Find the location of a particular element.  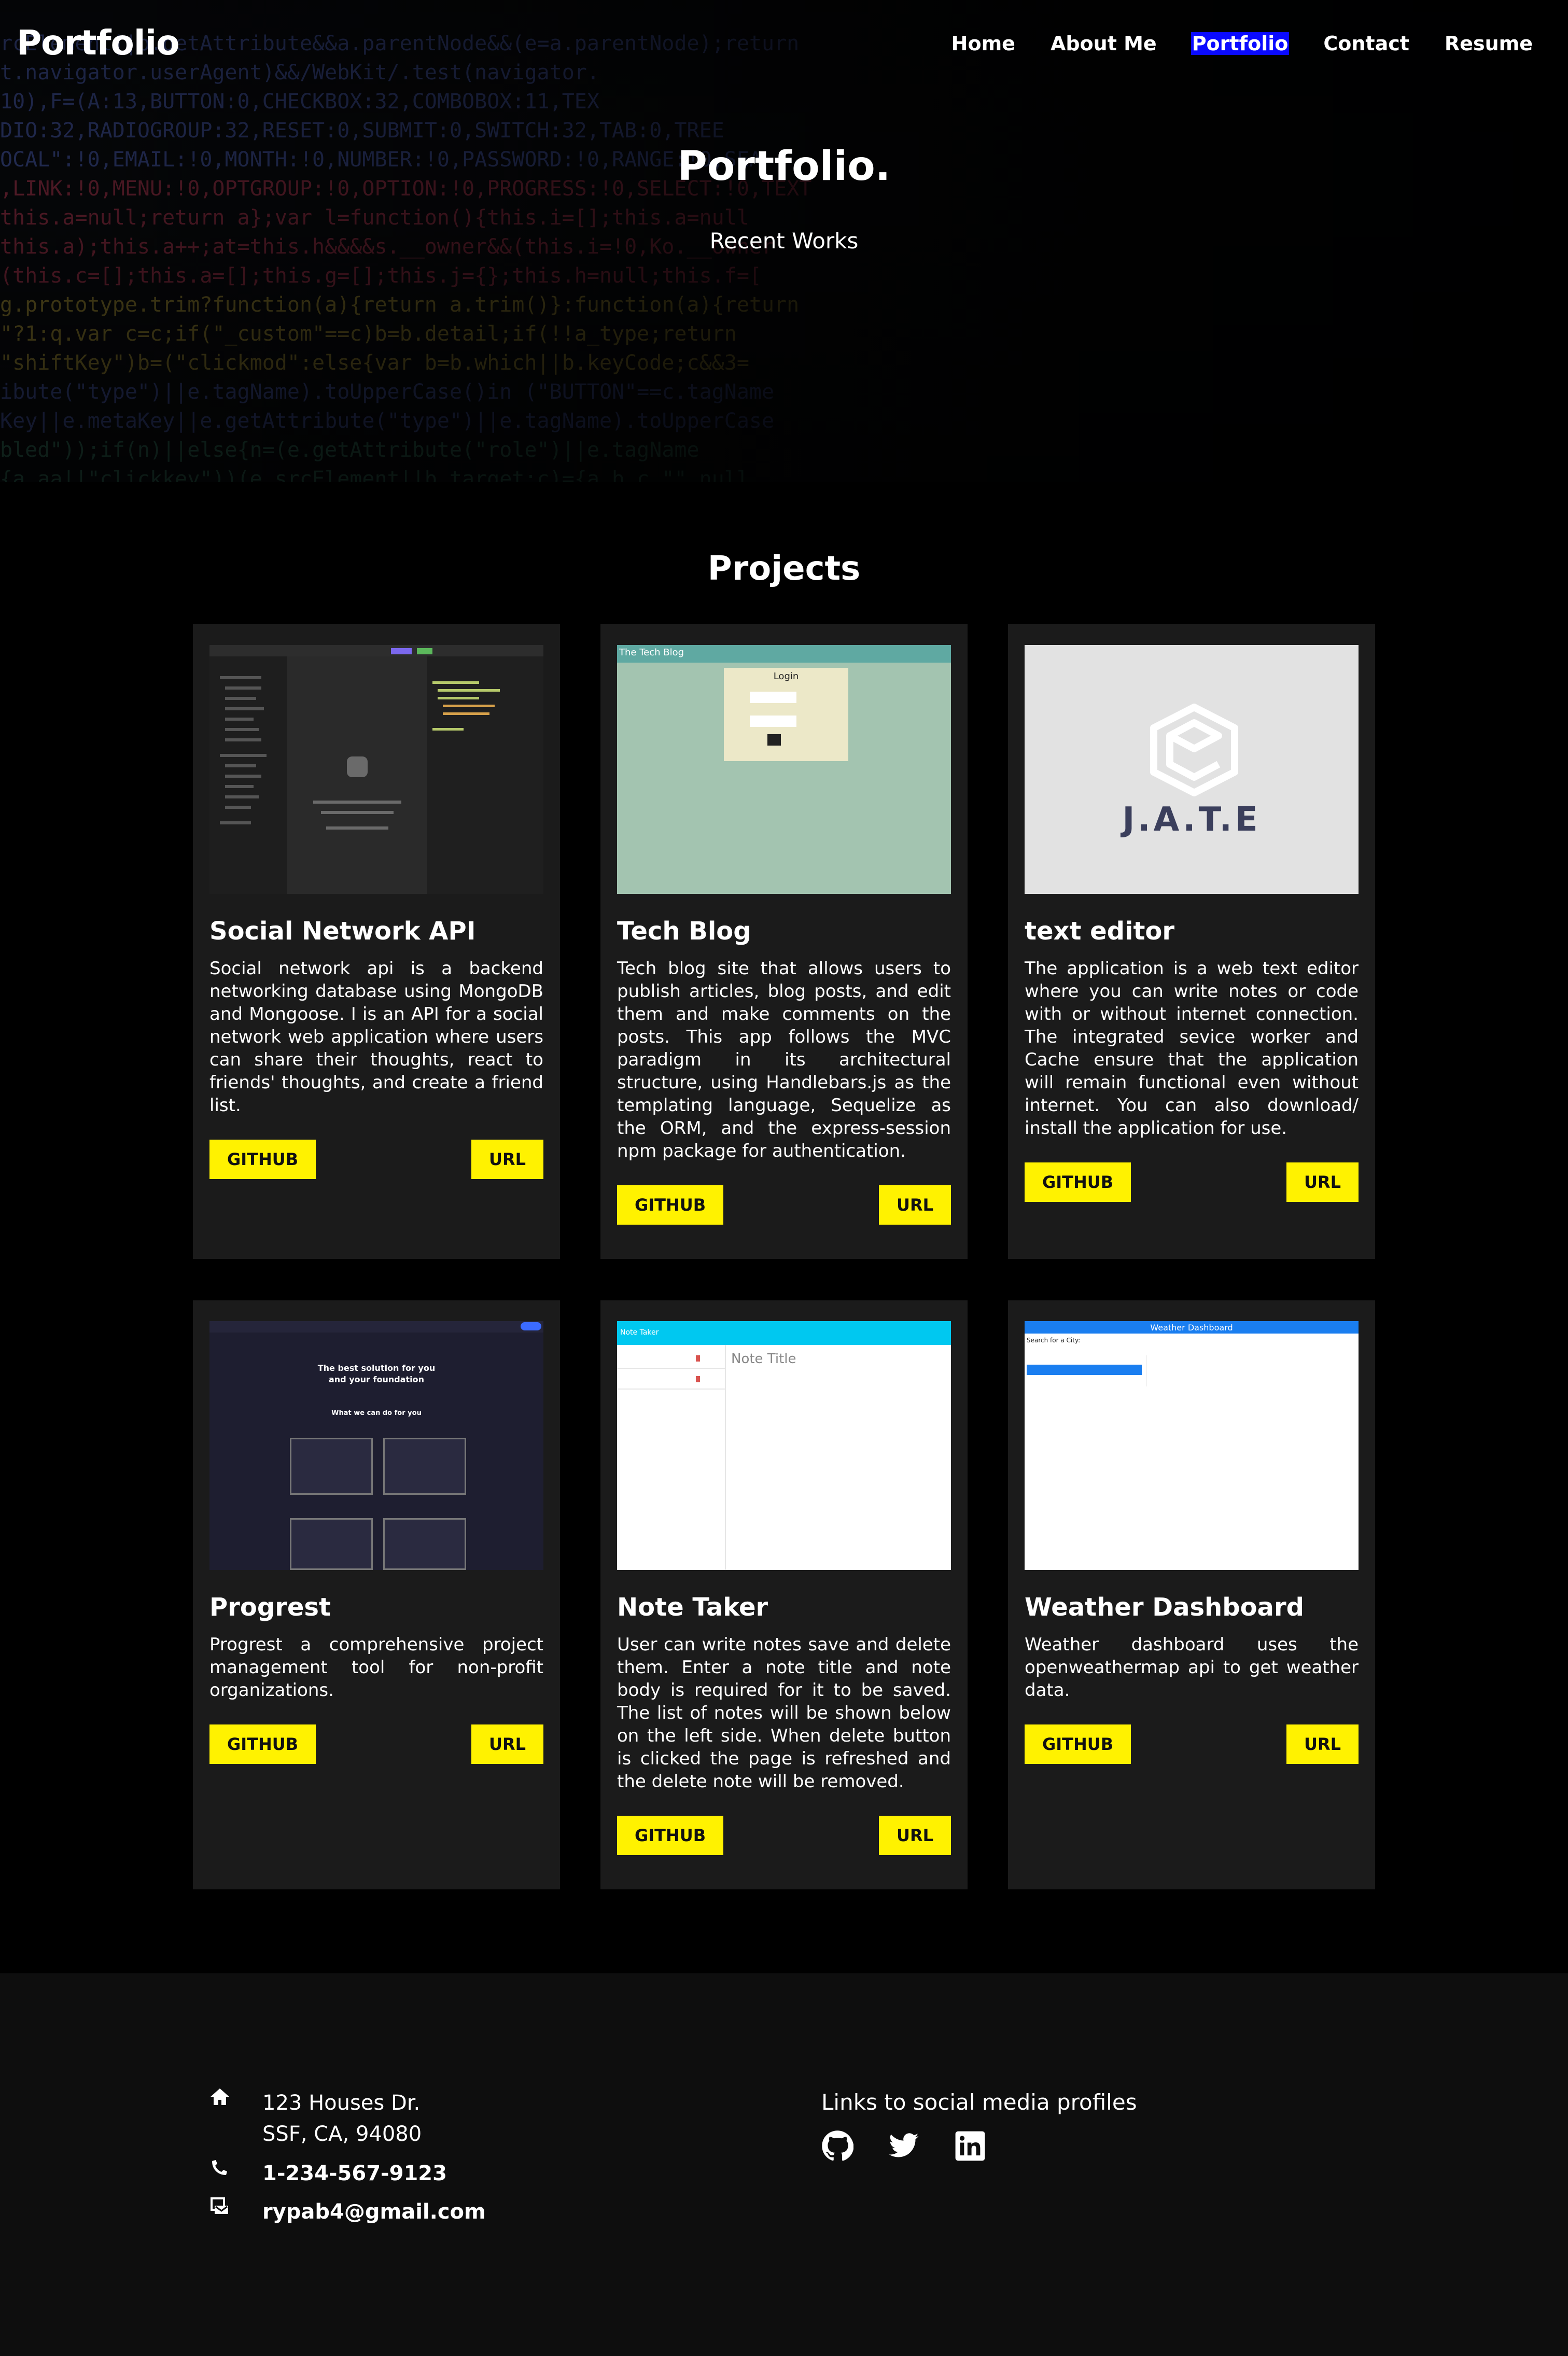

jate-logo-icon is located at coordinates (1194, 750).